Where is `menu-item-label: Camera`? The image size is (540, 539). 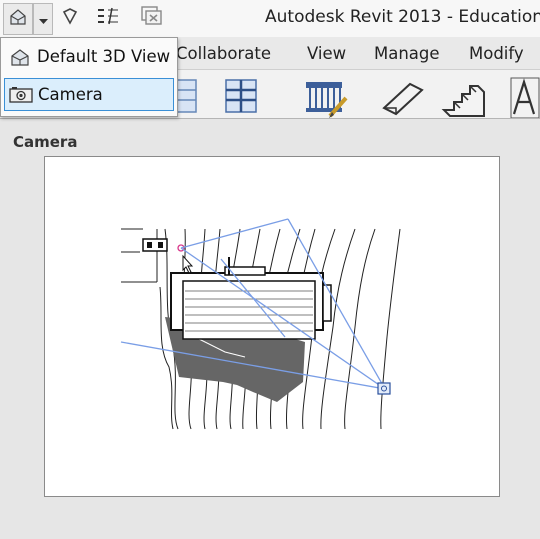
menu-item-label: Camera is located at coordinates (70, 94).